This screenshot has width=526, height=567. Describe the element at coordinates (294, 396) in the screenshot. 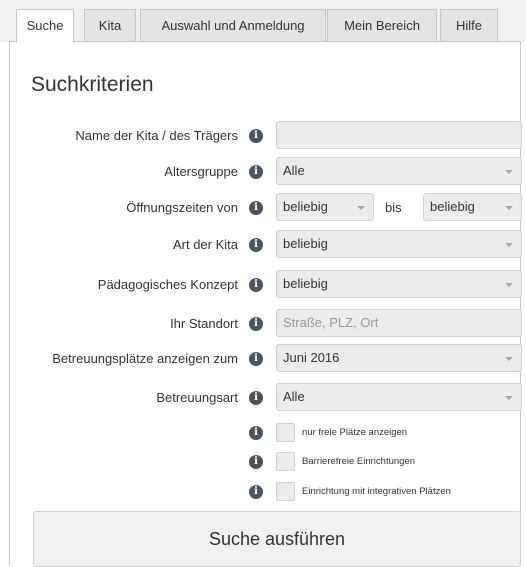

I see `betreuungsart-value: Alle` at that location.